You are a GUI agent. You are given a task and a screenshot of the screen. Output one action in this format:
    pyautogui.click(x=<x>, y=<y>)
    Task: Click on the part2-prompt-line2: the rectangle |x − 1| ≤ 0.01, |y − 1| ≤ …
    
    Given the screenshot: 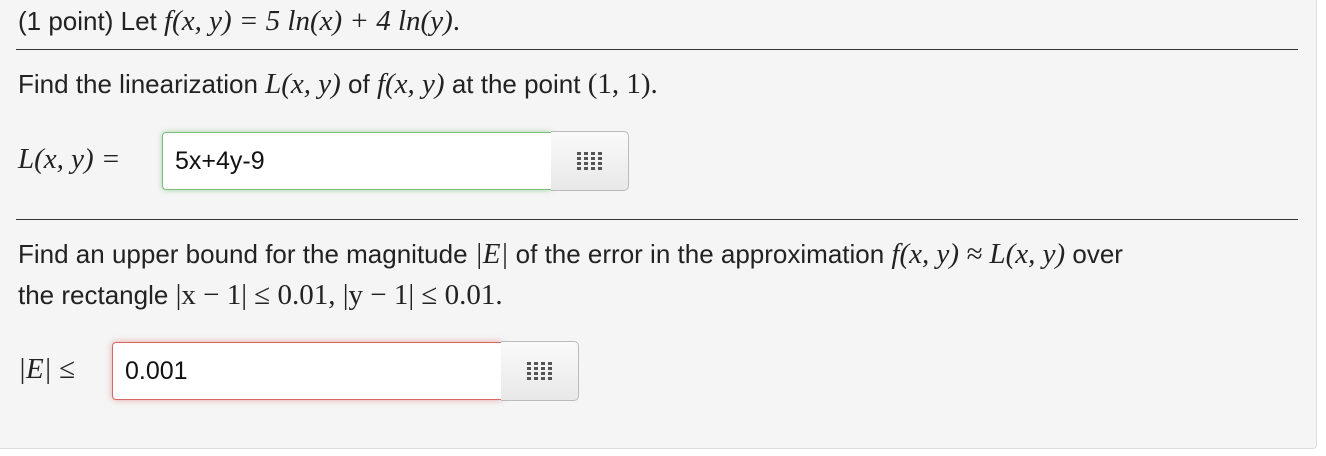 What is the action you would take?
    pyautogui.click(x=260, y=295)
    